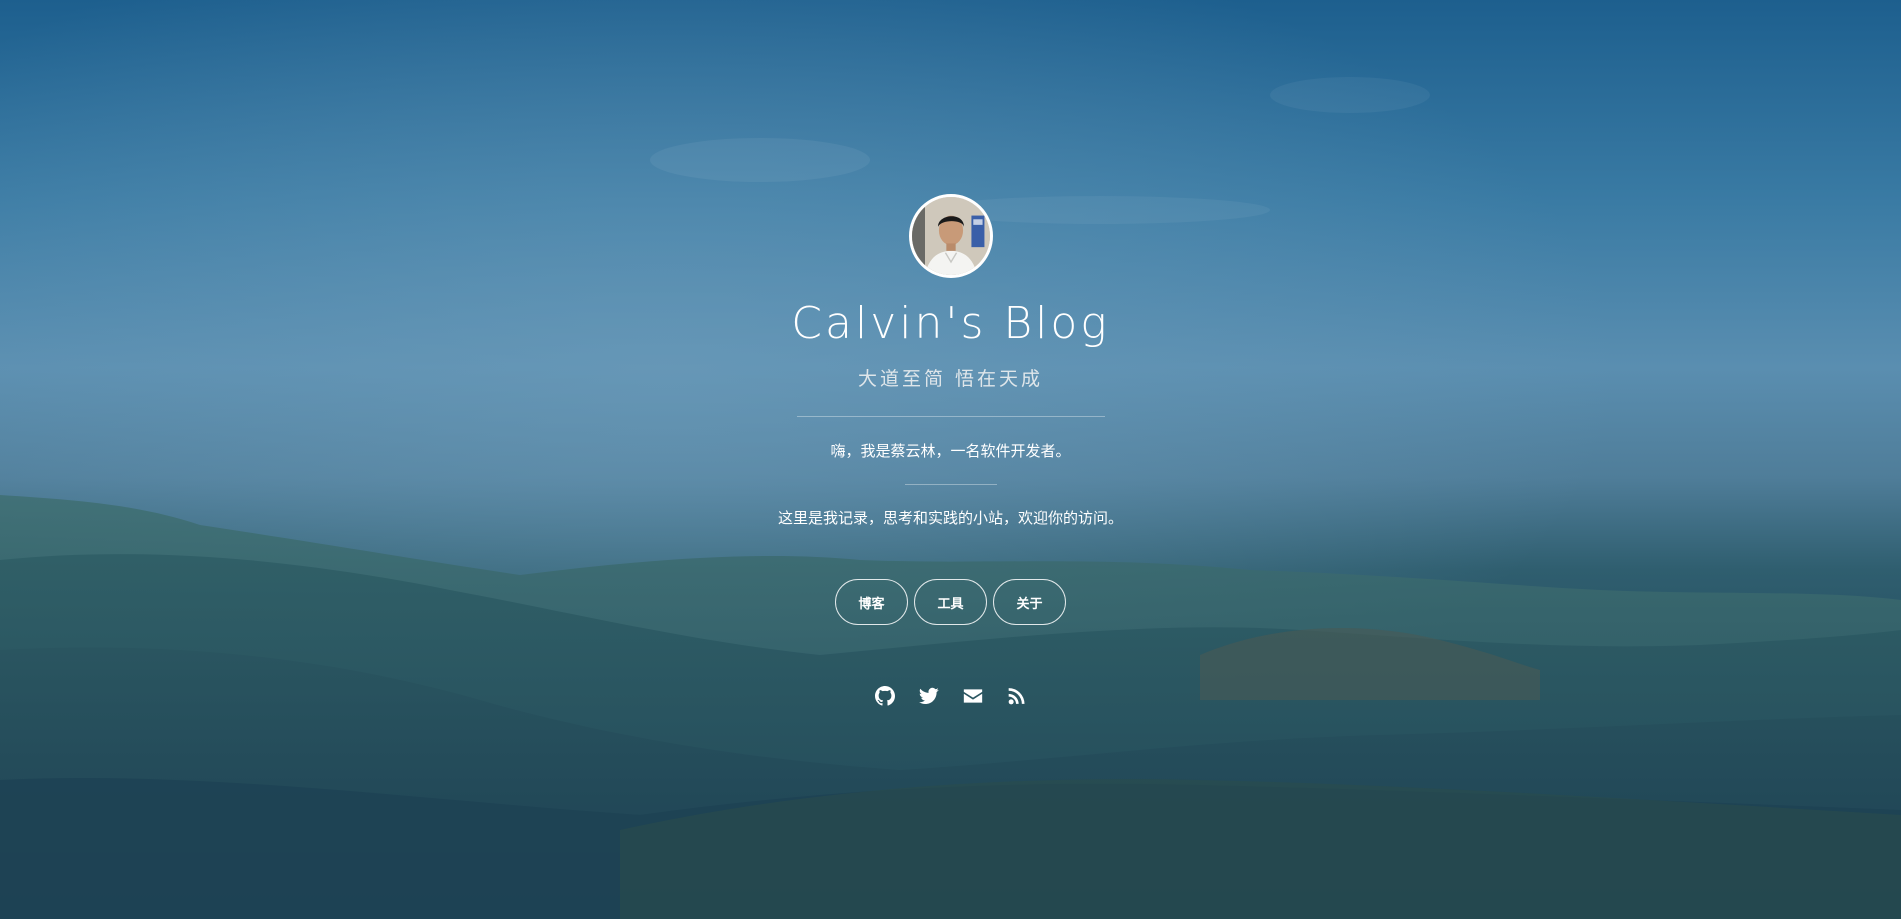  What do you see at coordinates (950, 696) in the screenshot?
I see `social-links` at bounding box center [950, 696].